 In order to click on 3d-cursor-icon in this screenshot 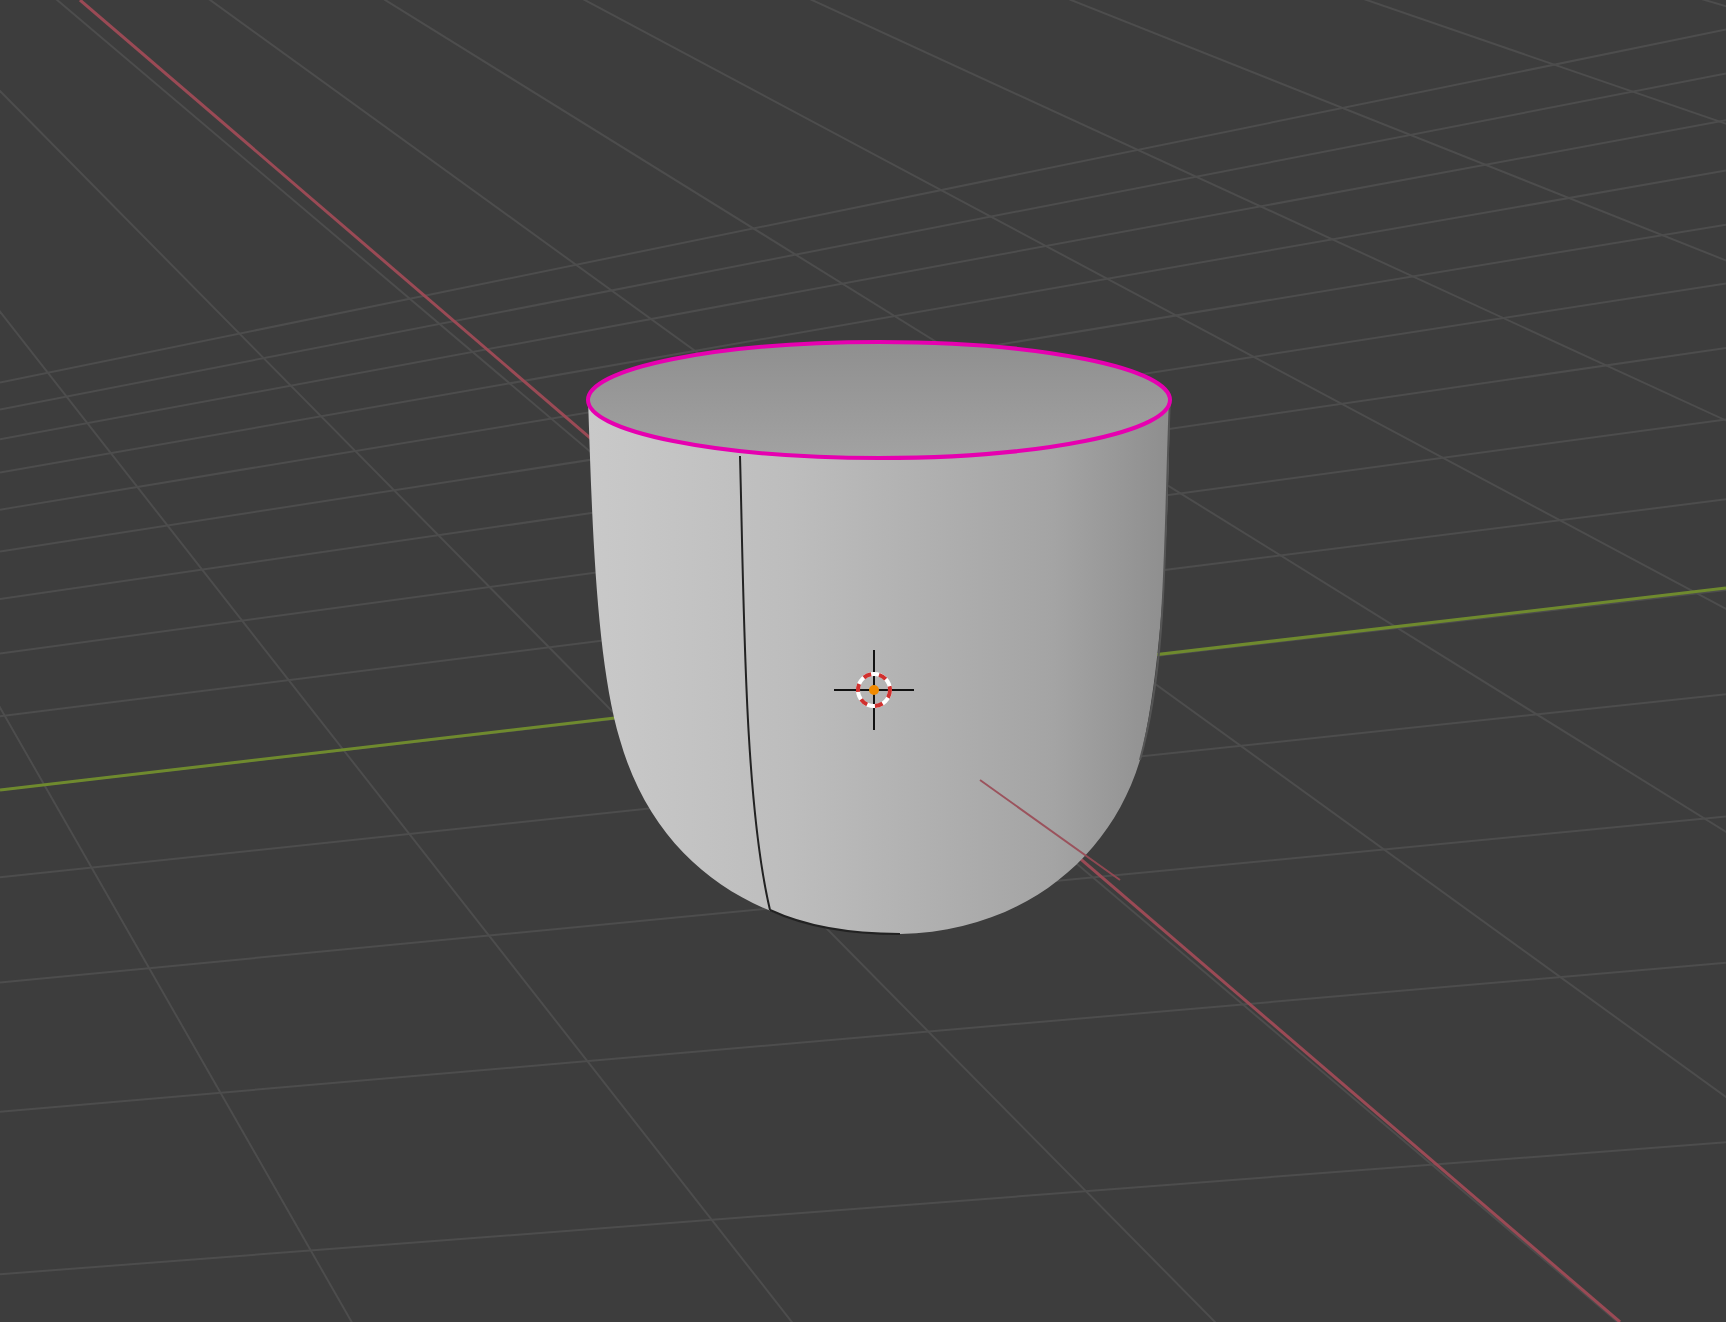, I will do `click(874, 690)`.